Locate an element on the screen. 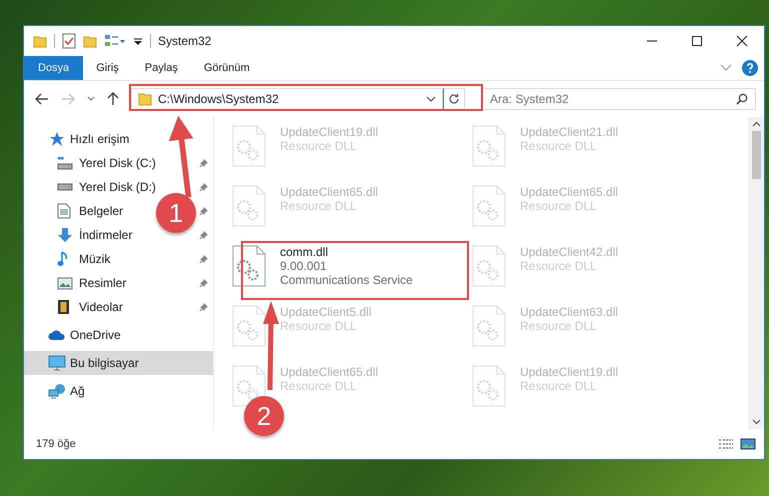  refresh-icon is located at coordinates (454, 99).